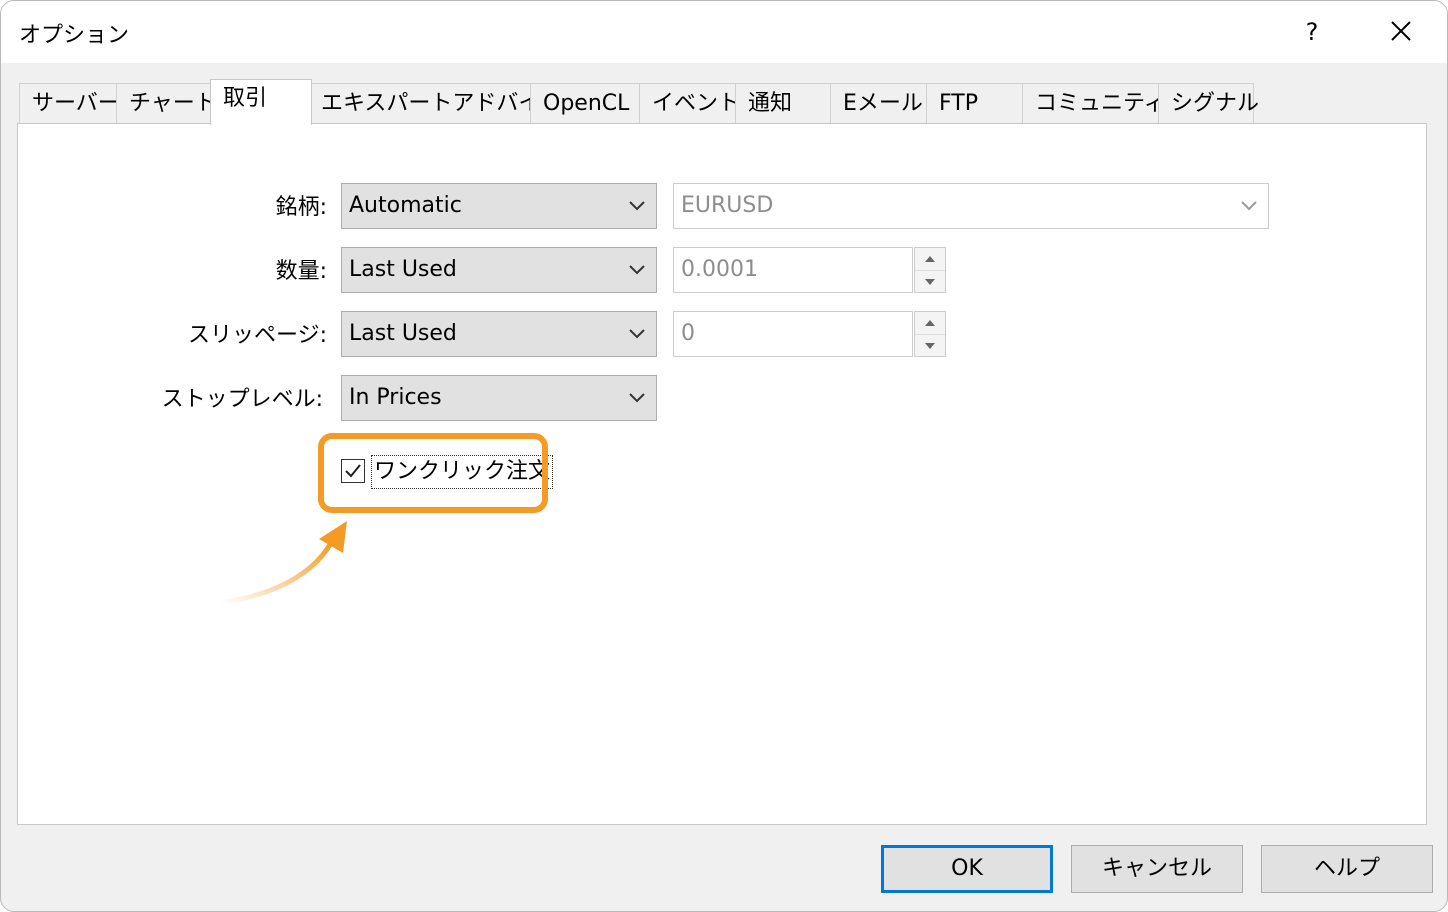  I want to click on title-bar: オプション ?, so click(724, 32).